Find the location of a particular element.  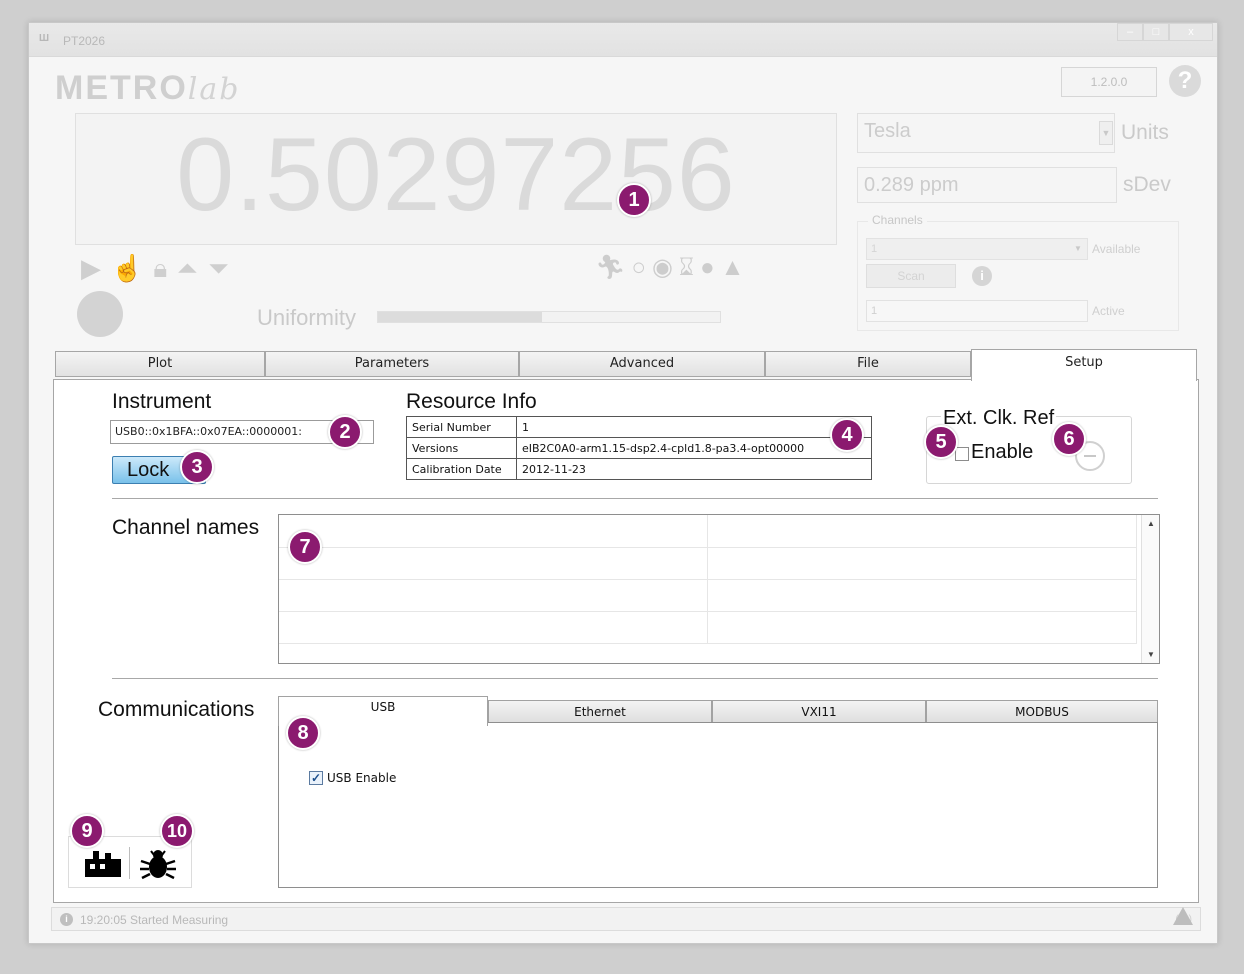

warning-icon is located at coordinates (1183, 916).